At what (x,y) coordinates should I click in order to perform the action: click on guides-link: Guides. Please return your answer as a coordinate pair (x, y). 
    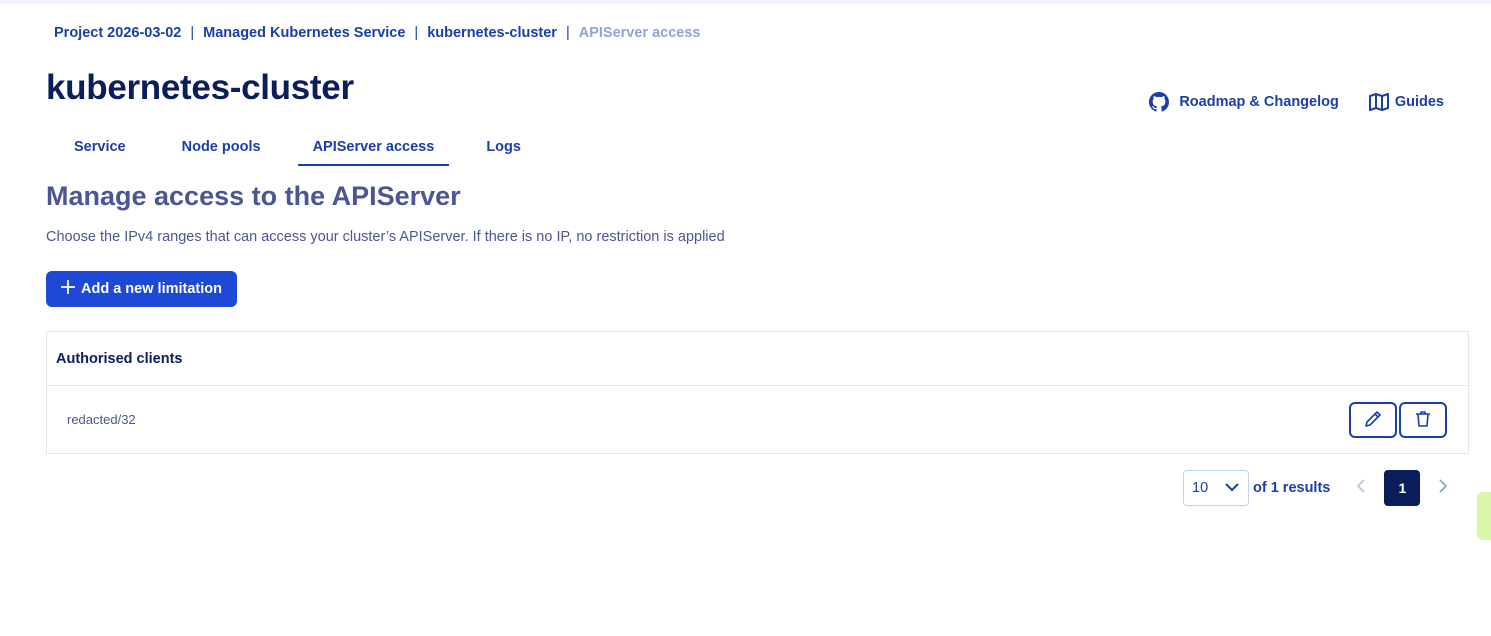
    Looking at the image, I should click on (1406, 102).